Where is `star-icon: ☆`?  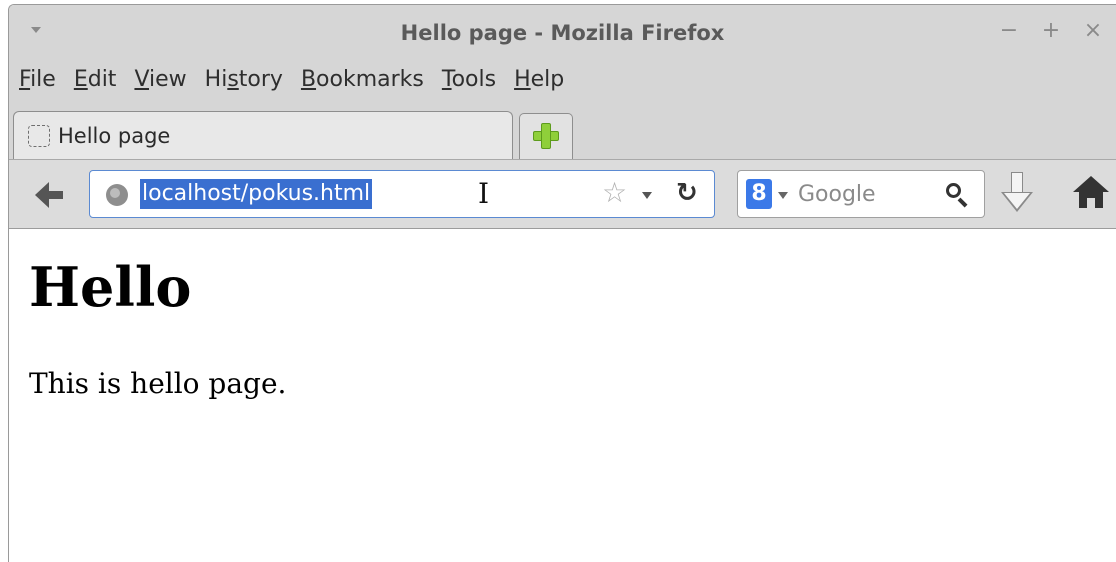 star-icon: ☆ is located at coordinates (614, 193).